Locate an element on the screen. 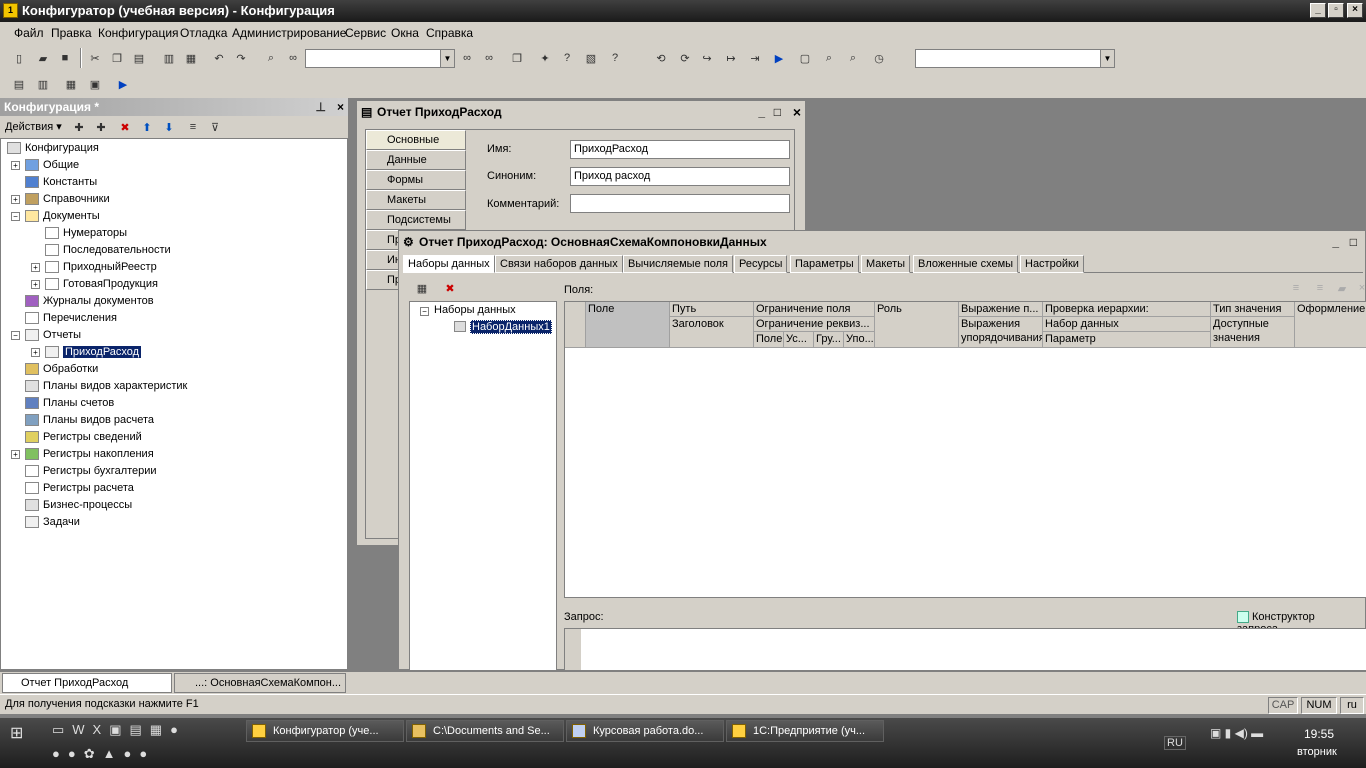  print-icon: ▥ is located at coordinates (169, 58).